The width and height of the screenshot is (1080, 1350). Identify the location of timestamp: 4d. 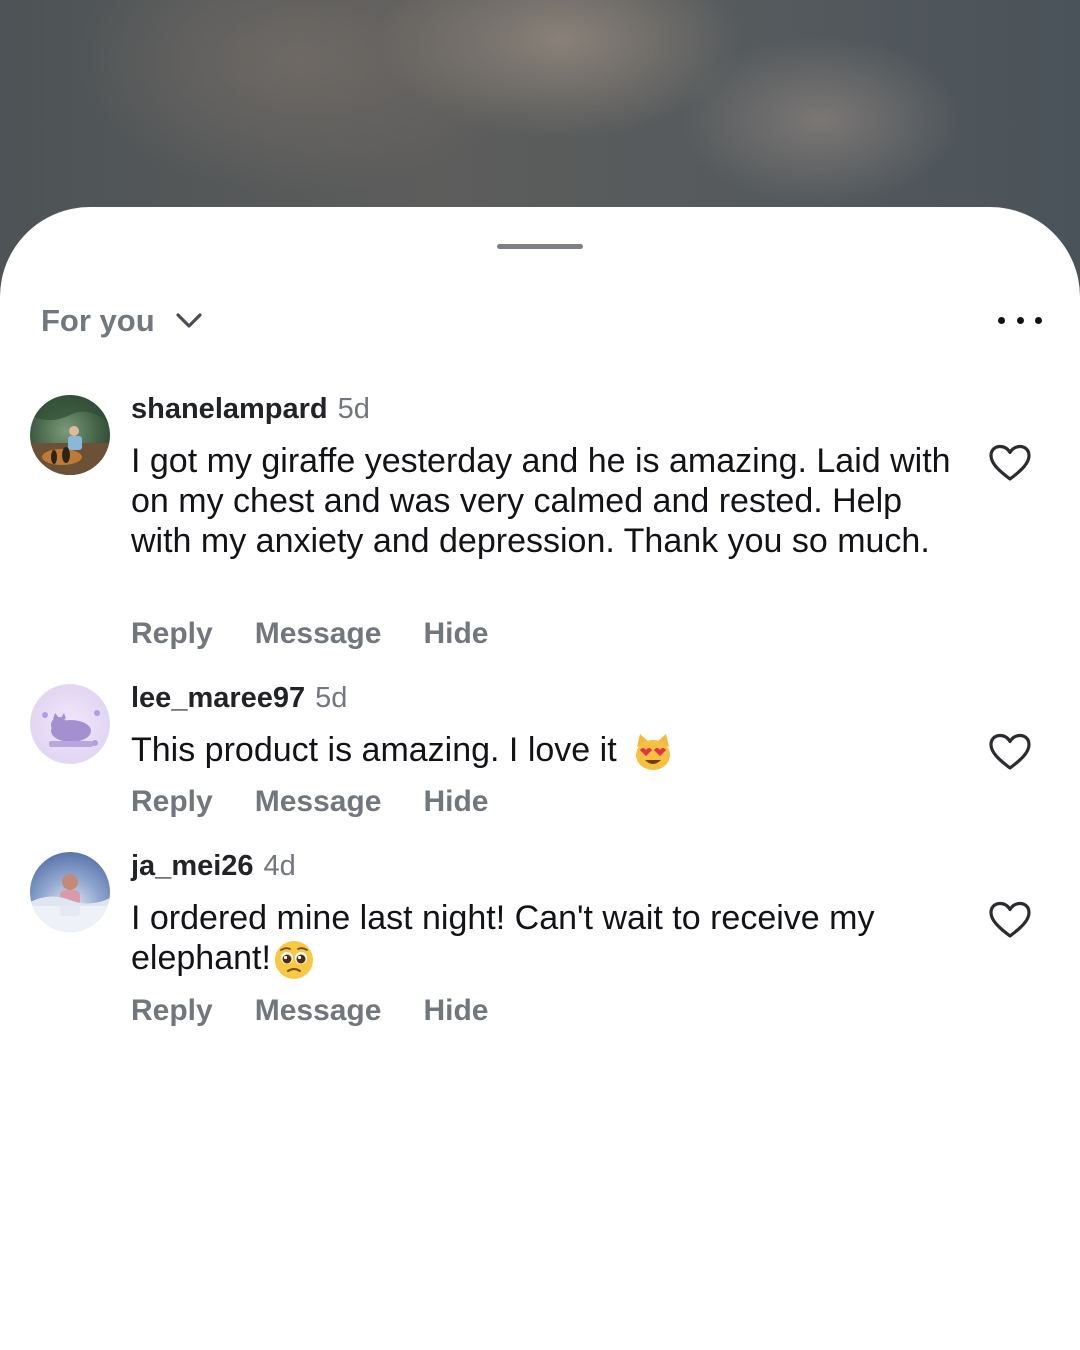
(279, 866).